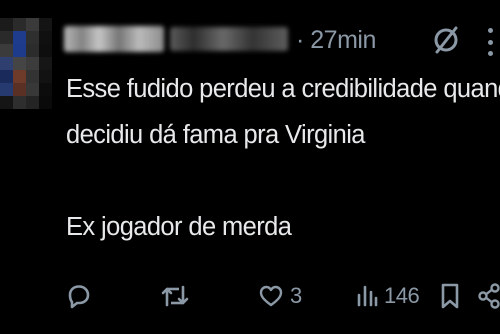  What do you see at coordinates (446, 40) in the screenshot?
I see `grok-icon` at bounding box center [446, 40].